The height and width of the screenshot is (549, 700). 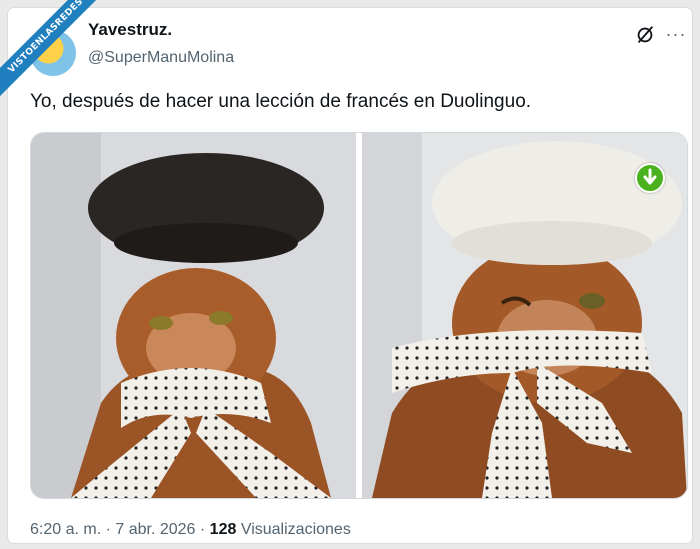 I want to click on tweet-time: 6:20 a. m., so click(x=65, y=529).